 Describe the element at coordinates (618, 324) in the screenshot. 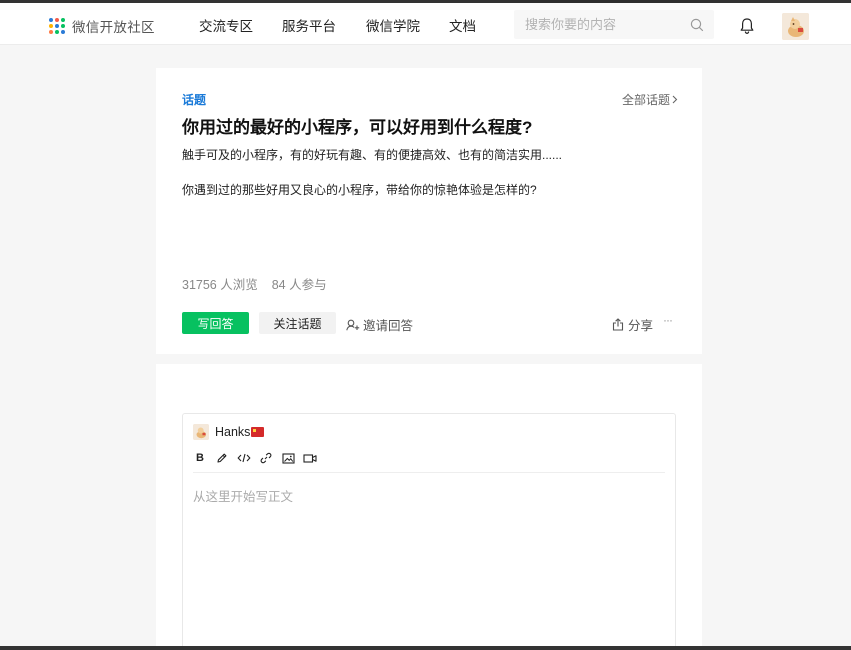

I see `share-icon` at that location.